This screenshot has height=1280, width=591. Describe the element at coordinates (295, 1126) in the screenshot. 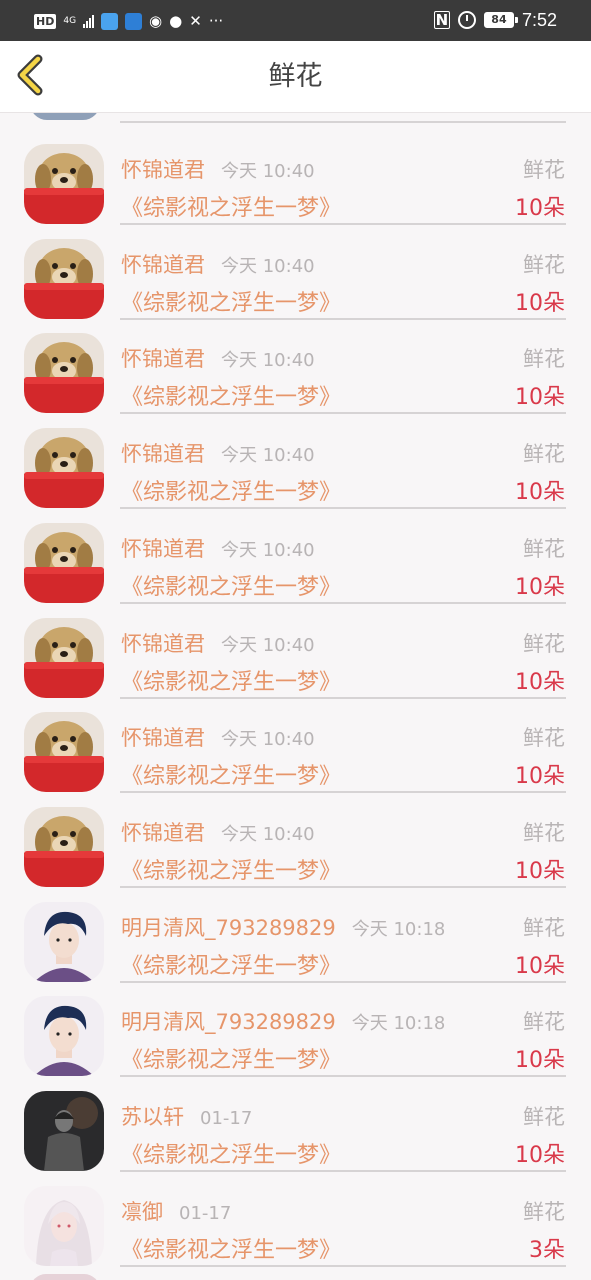

I see `list-item: 苏以轩 01-17 鲜花 《综影视之浮生一梦》 10朵` at that location.